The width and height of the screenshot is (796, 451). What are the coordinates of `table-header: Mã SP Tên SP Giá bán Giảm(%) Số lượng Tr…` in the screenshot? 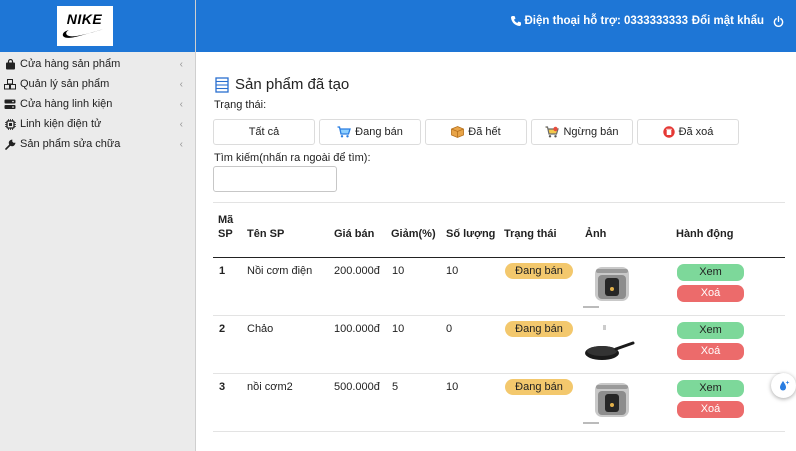 It's located at (499, 230).